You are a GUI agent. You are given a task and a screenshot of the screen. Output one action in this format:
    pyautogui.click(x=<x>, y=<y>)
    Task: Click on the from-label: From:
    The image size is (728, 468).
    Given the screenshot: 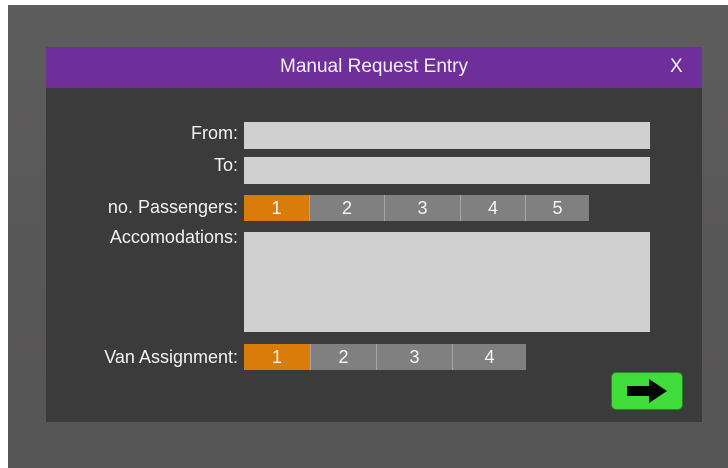 What is the action you would take?
    pyautogui.click(x=214, y=133)
    